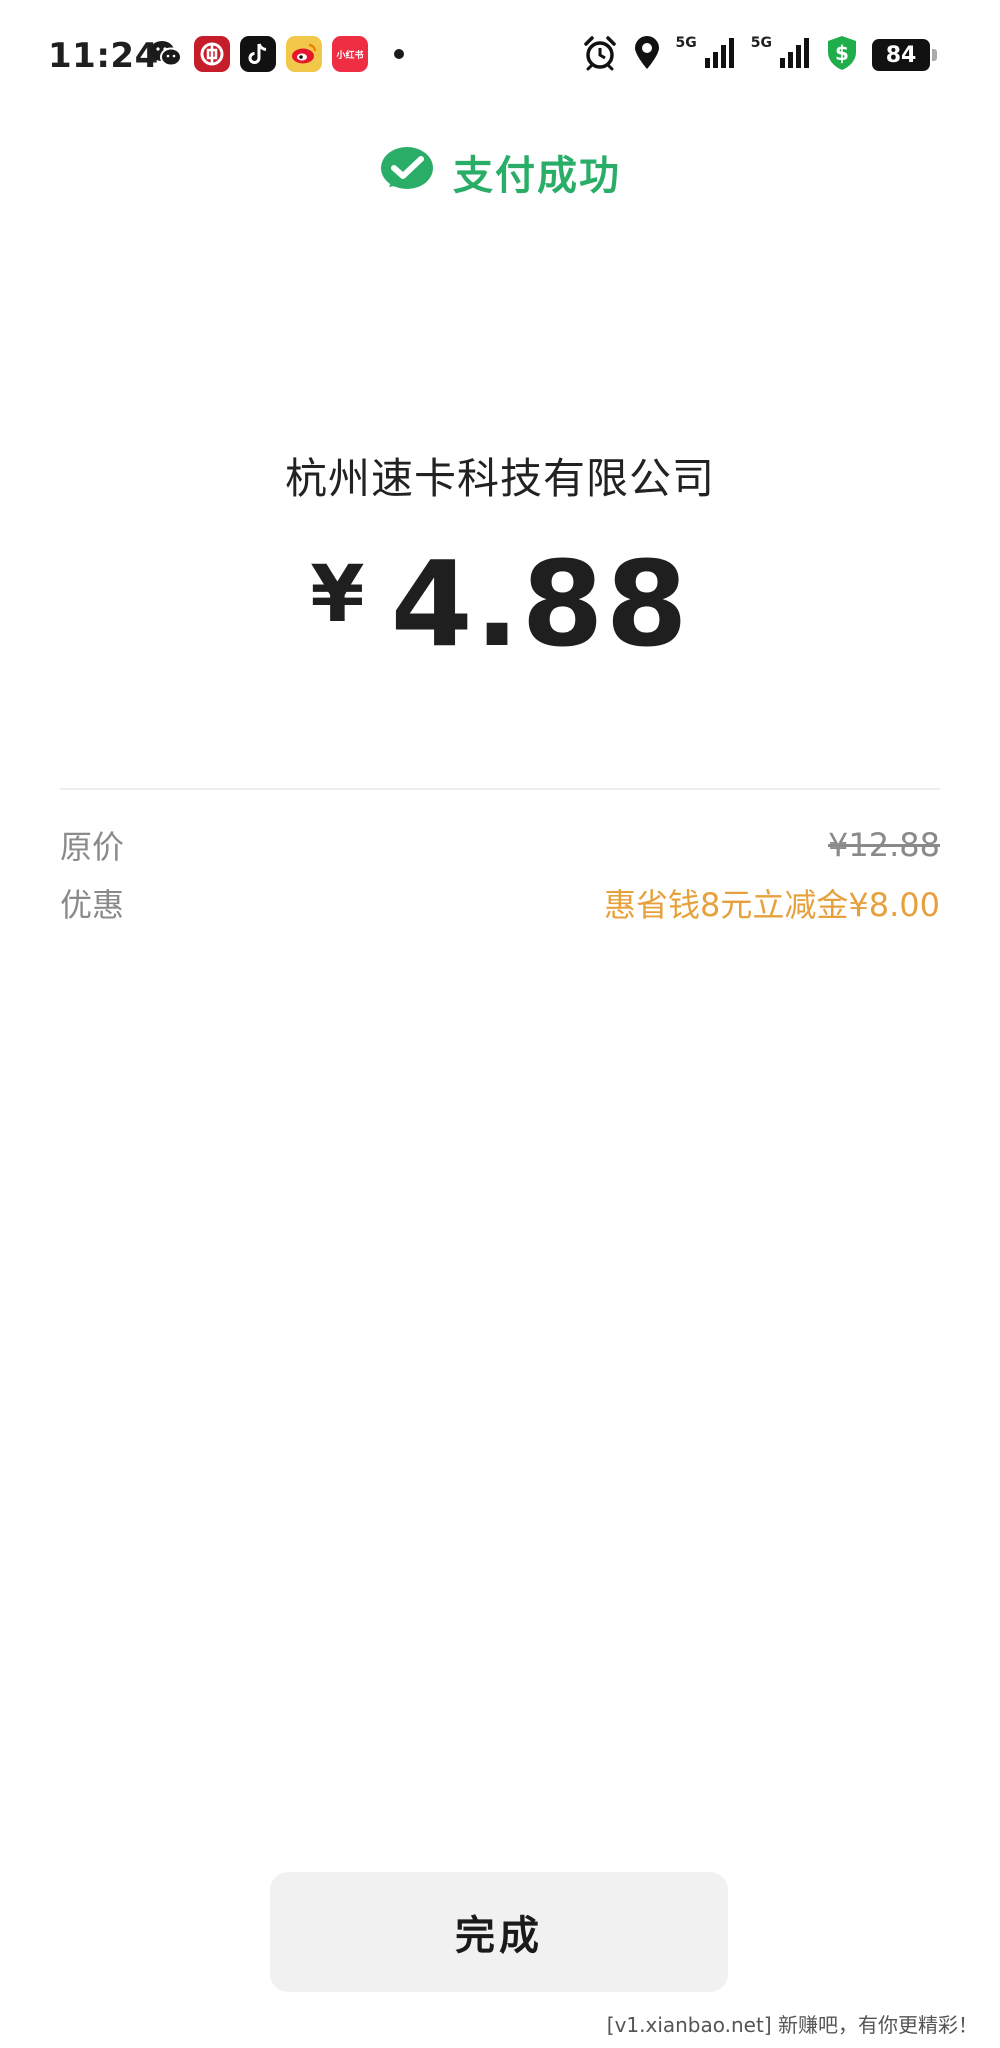  I want to click on weibo-icon, so click(304, 54).